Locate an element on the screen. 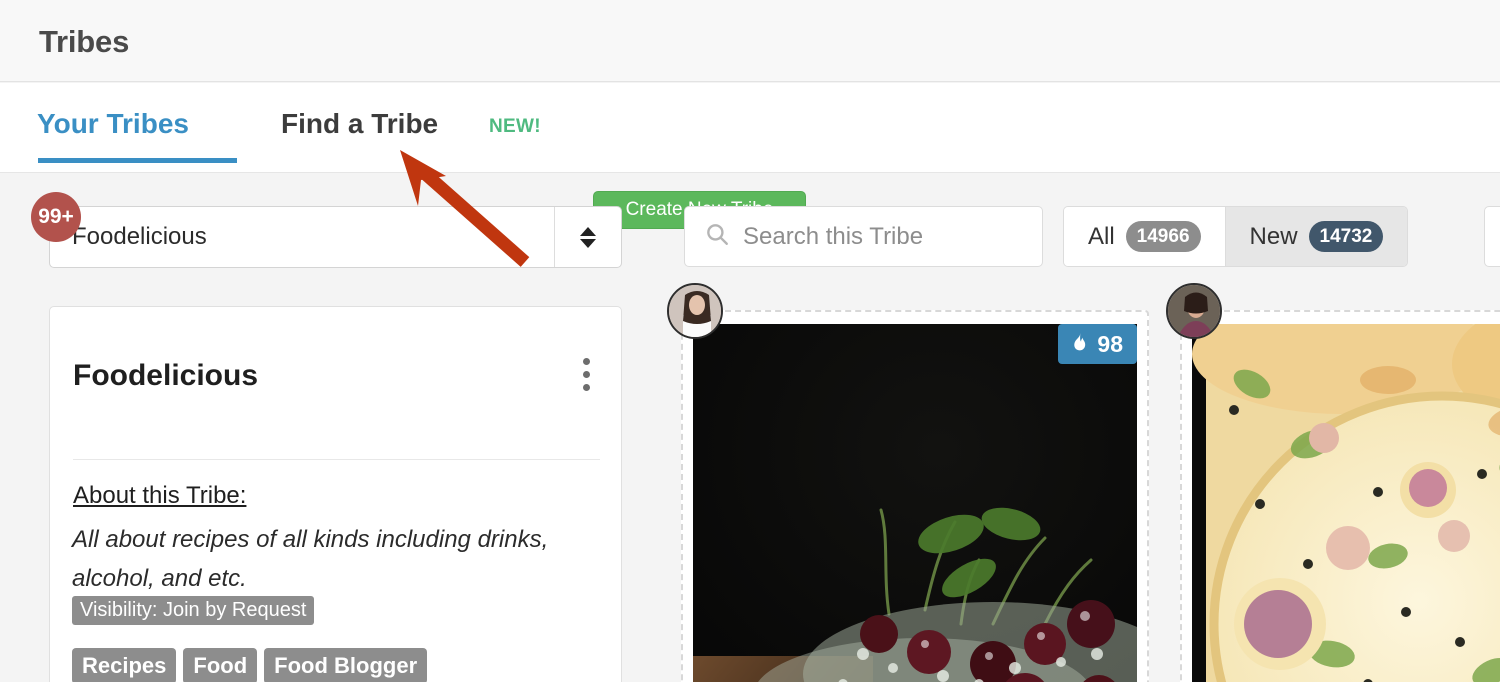 The height and width of the screenshot is (682, 1500). filter-new-button: New 14732 is located at coordinates (1316, 236).